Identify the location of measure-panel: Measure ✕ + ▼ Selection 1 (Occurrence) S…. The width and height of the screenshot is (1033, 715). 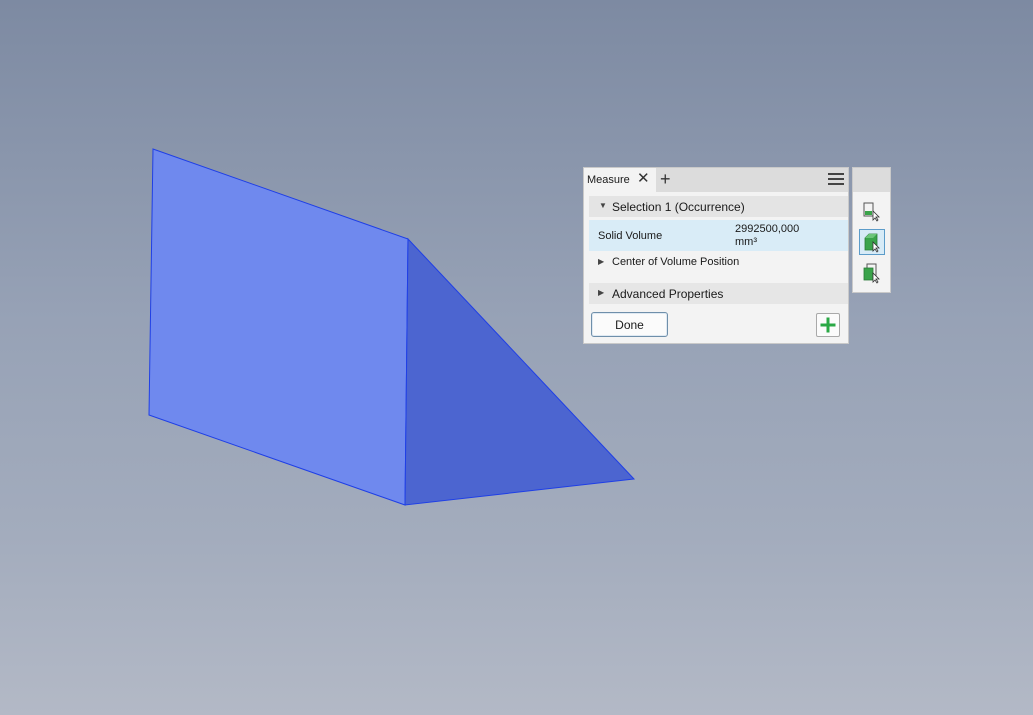
(716, 255).